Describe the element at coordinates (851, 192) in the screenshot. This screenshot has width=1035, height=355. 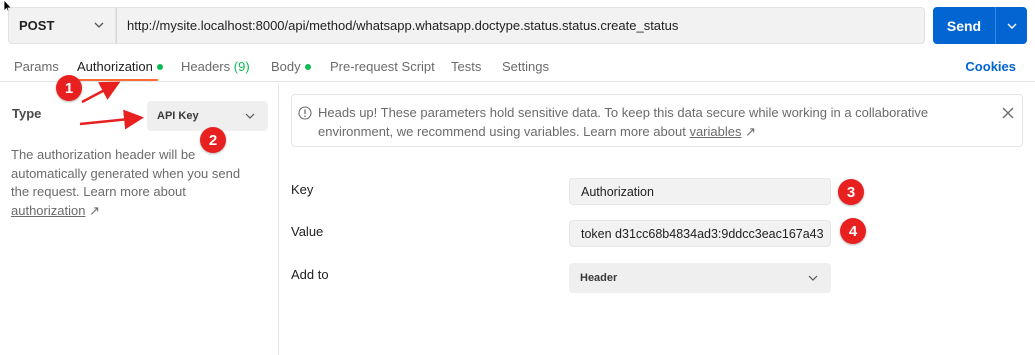
I see `annotation-badge-3: 3` at that location.